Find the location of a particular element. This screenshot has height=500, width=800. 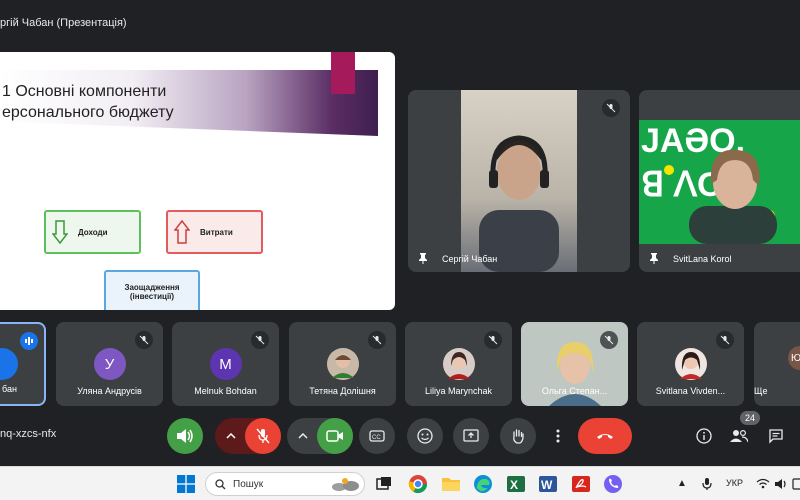

income-label: Доходи is located at coordinates (93, 232).